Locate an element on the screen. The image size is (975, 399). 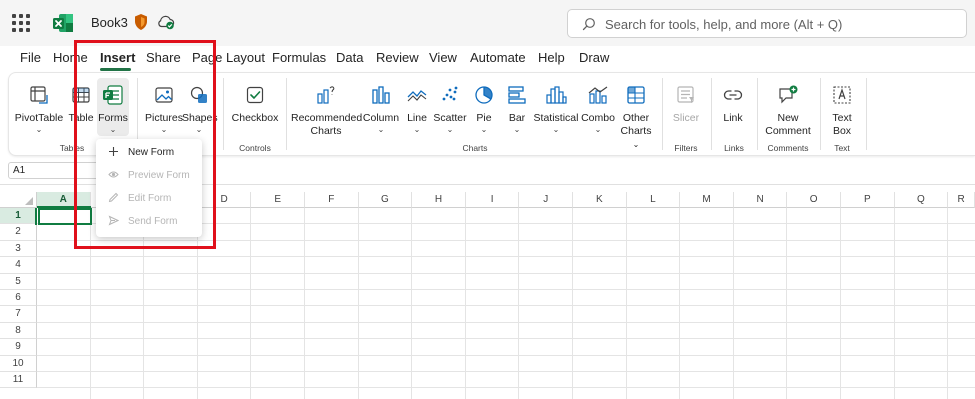
tab-view: View is located at coordinates (443, 57).